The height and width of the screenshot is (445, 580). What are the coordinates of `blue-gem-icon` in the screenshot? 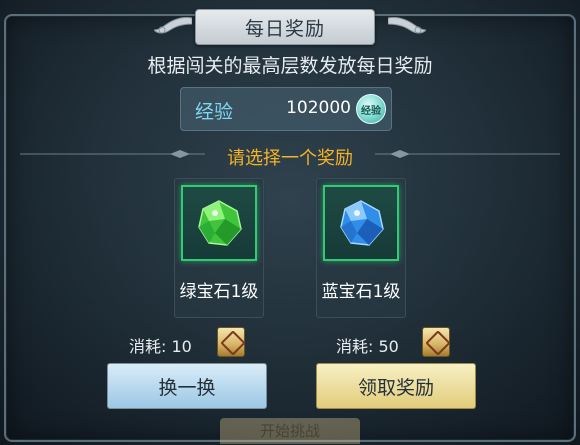 It's located at (362, 223).